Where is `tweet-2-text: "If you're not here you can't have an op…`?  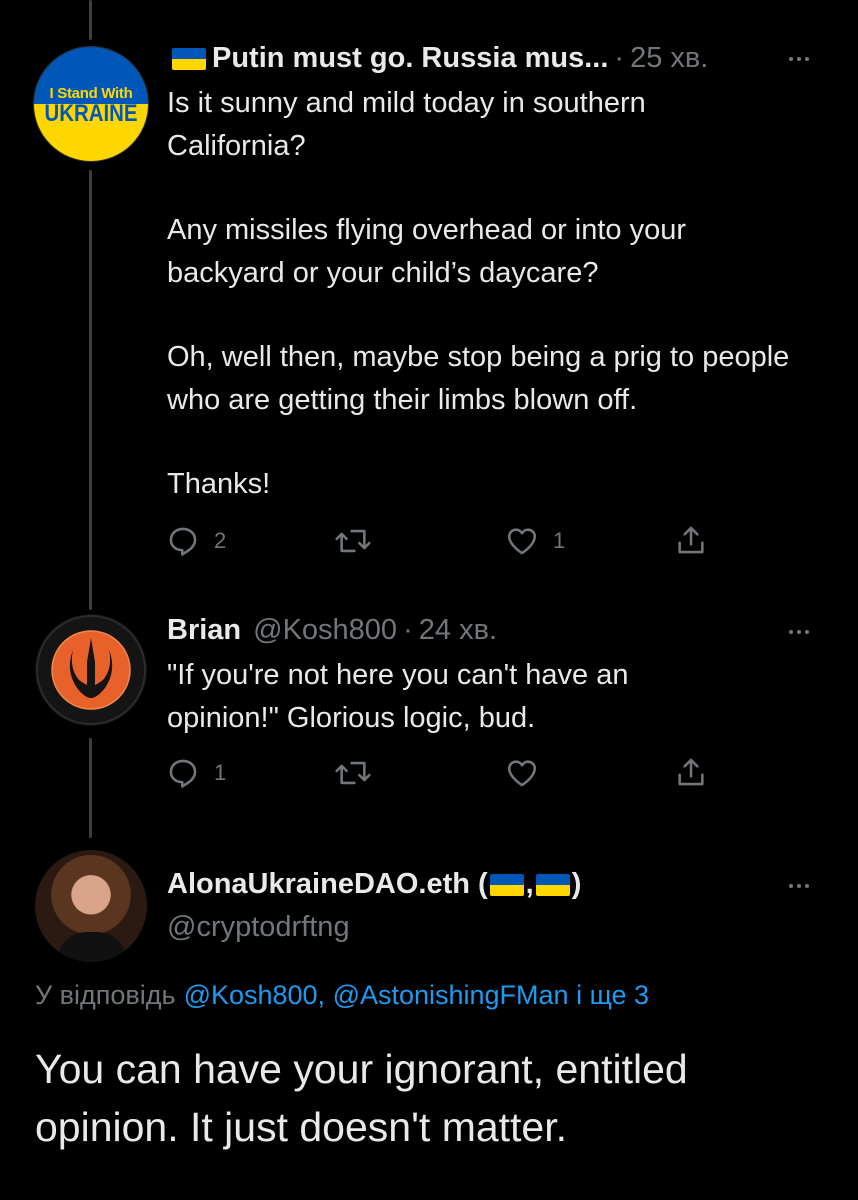 tweet-2-text: "If you're not here you can't have an op… is located at coordinates (447, 696).